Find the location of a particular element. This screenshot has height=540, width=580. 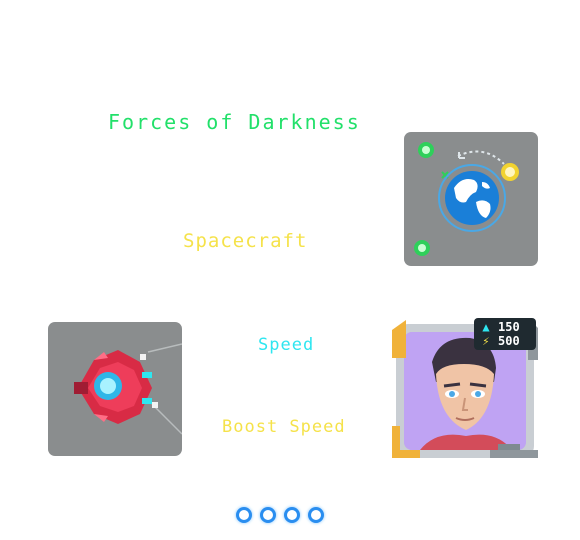

pilot-stats-badge: ▲ 150 ⚡ 500 is located at coordinates (505, 334).